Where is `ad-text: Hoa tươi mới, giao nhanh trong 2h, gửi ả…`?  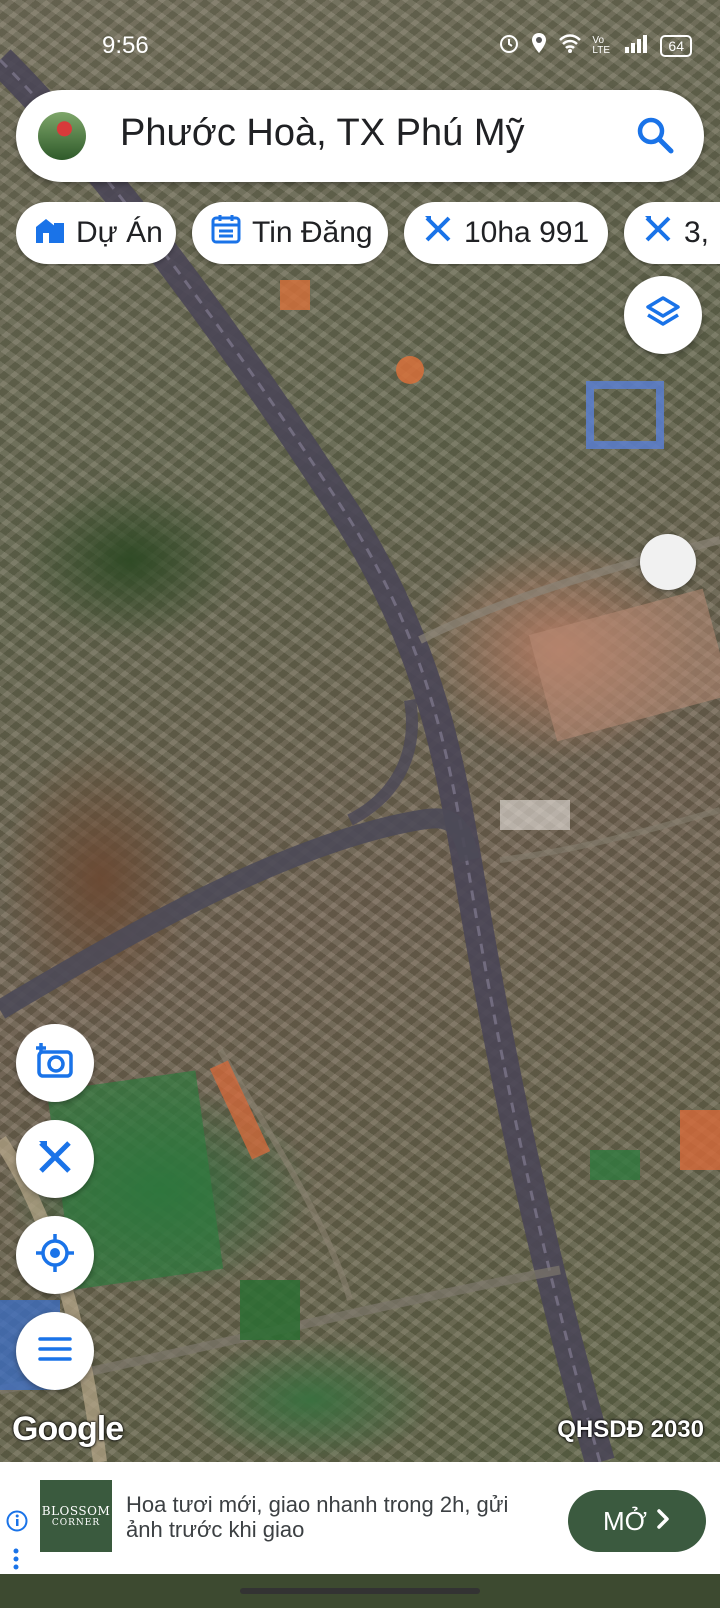
ad-text: Hoa tươi mới, giao nhanh trong 2h, gửi ả… is located at coordinates (317, 1517).